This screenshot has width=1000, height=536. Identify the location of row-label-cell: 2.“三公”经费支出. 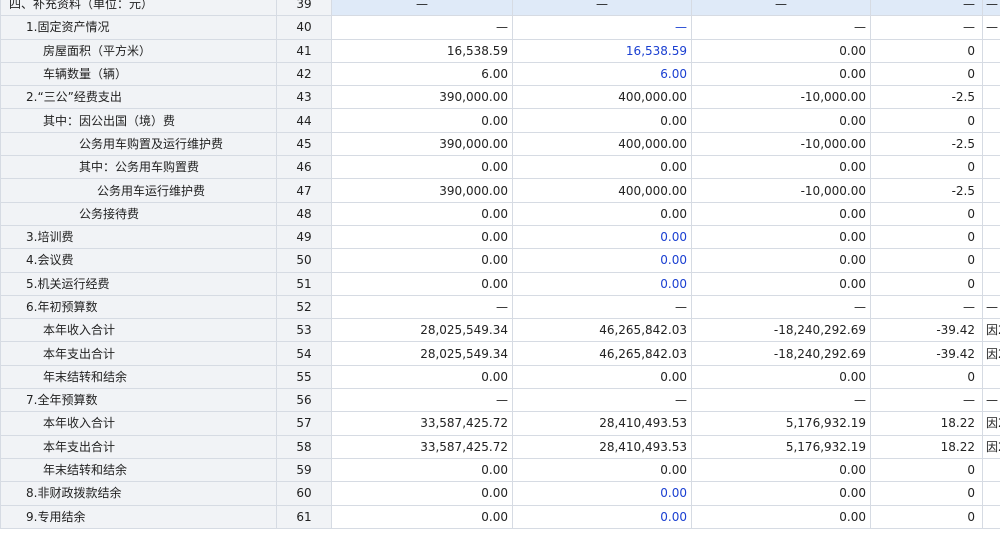
(138, 97).